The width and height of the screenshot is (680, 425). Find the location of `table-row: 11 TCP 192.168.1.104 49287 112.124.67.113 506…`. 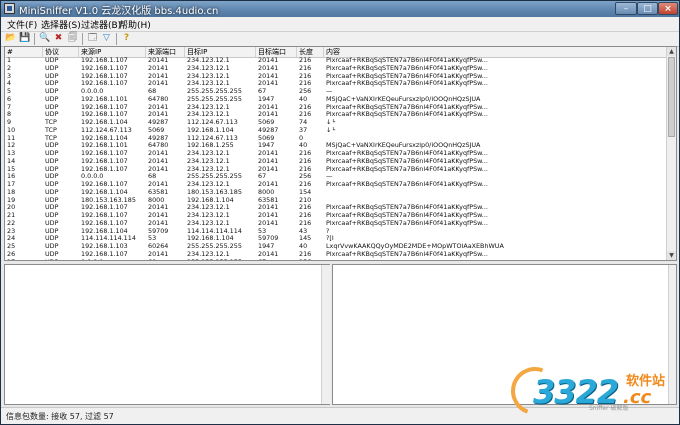

table-row: 11 TCP 192.168.1.104 49287 112.124.67.113 506… is located at coordinates (336, 139).